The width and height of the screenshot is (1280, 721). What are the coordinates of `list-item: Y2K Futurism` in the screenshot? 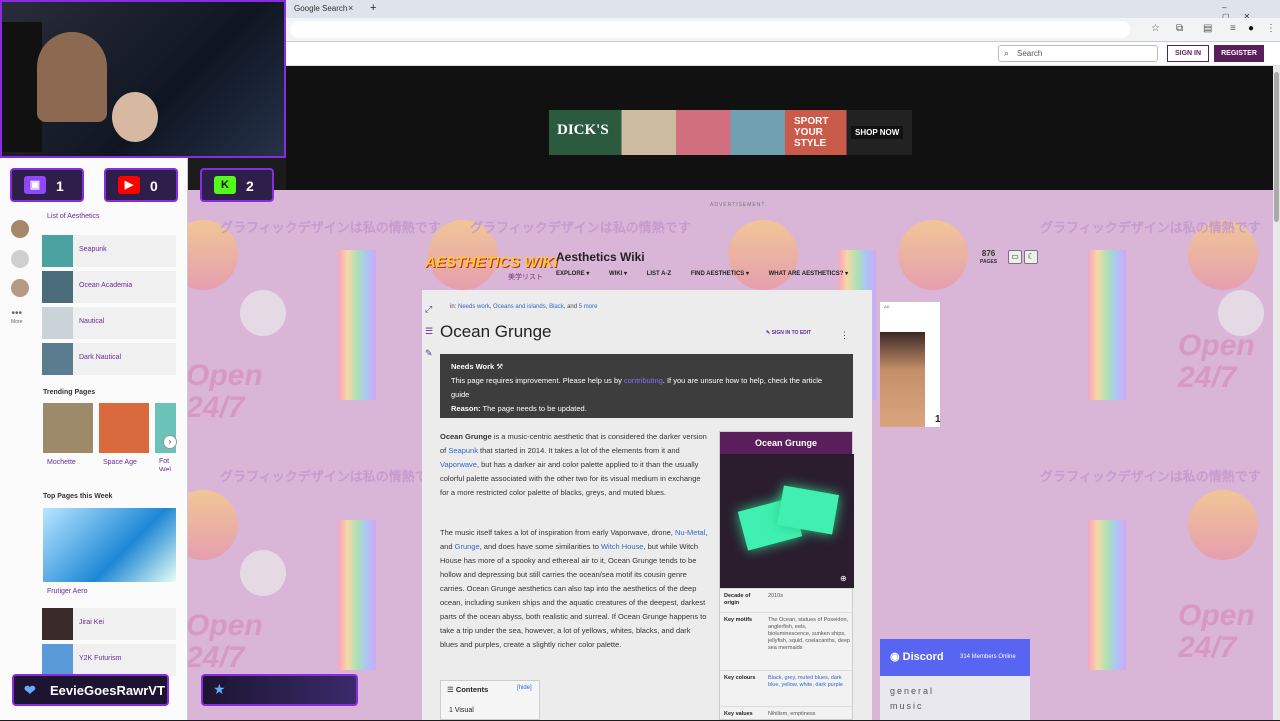 It's located at (109, 660).